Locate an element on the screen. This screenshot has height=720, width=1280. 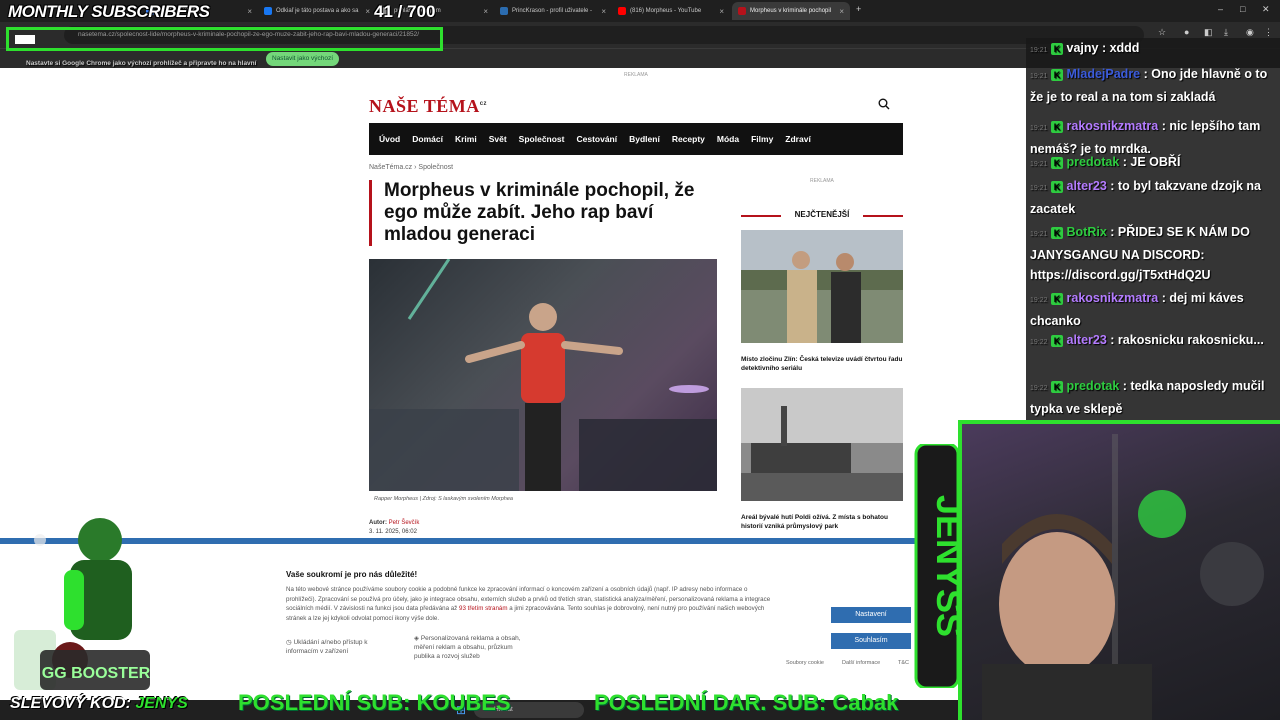
extension-icon: ● is located at coordinates (1186, 32).